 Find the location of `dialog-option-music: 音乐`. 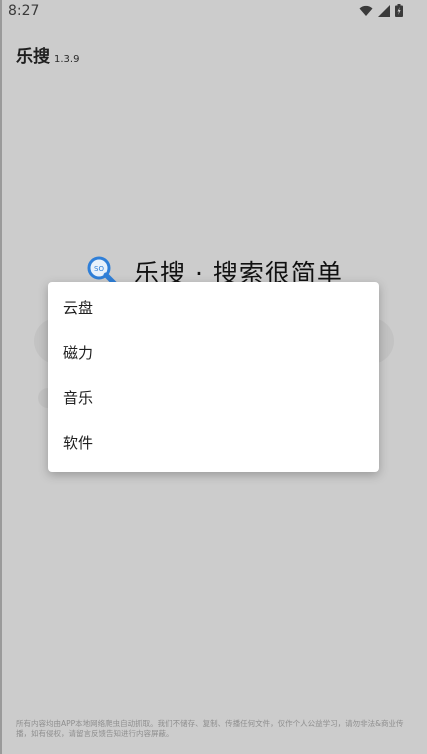

dialog-option-music: 音乐 is located at coordinates (213, 398).